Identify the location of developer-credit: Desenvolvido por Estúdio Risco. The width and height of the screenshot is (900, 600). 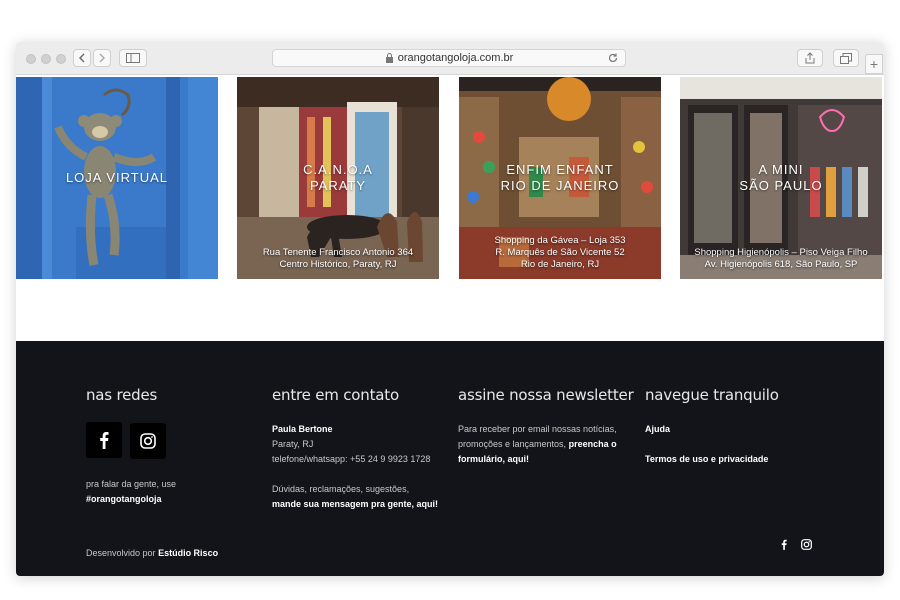
(152, 553).